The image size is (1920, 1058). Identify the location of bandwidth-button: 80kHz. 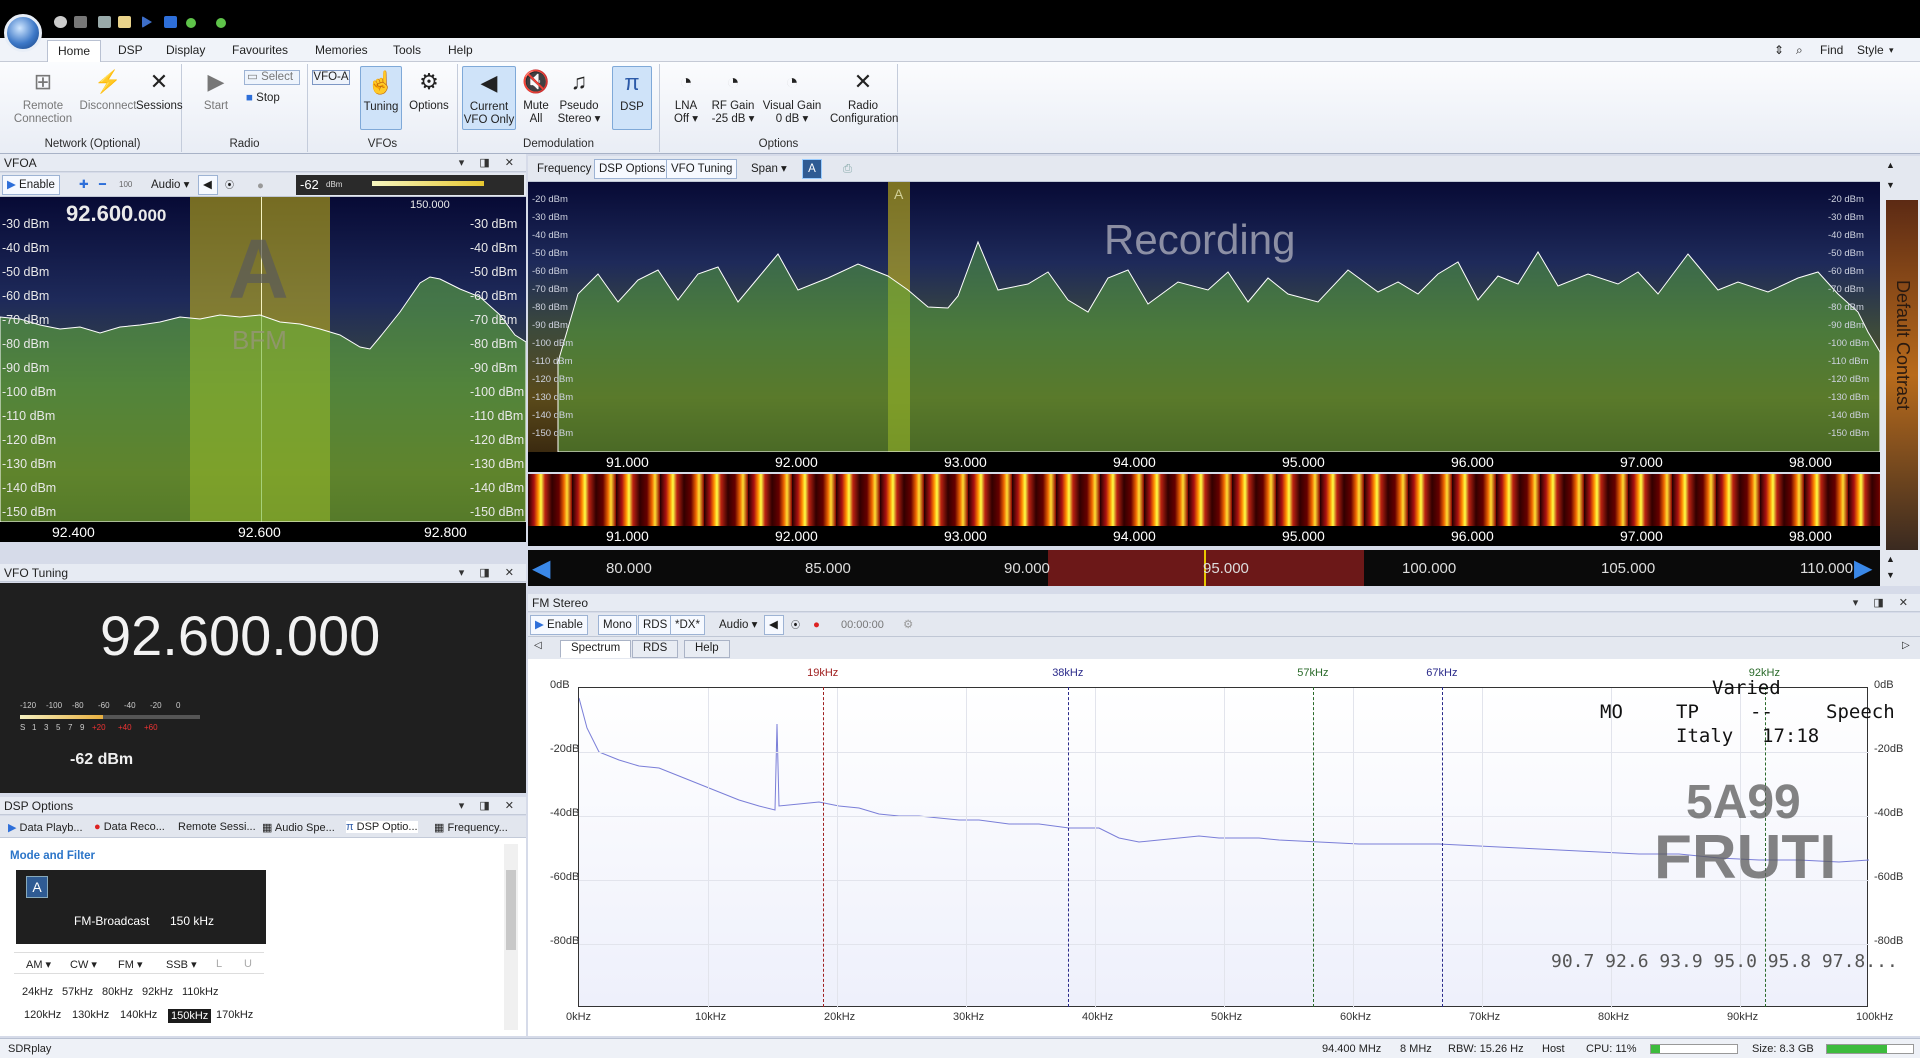
(117, 992).